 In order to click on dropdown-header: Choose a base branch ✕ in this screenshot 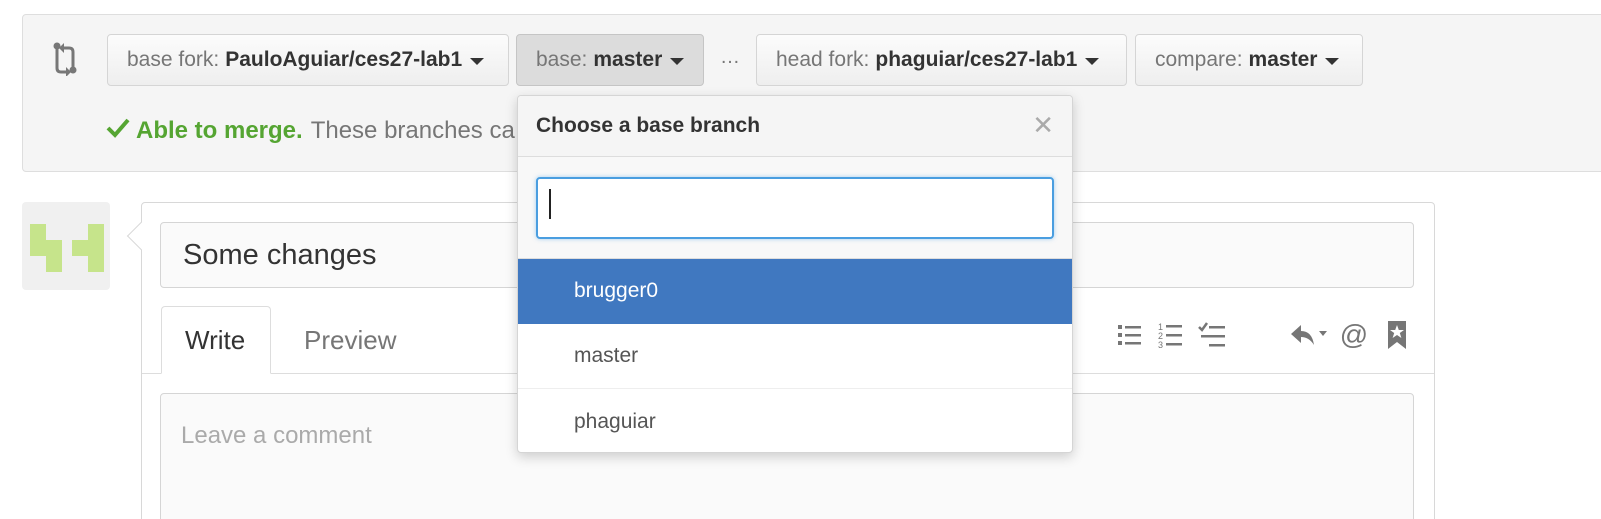, I will do `click(795, 126)`.